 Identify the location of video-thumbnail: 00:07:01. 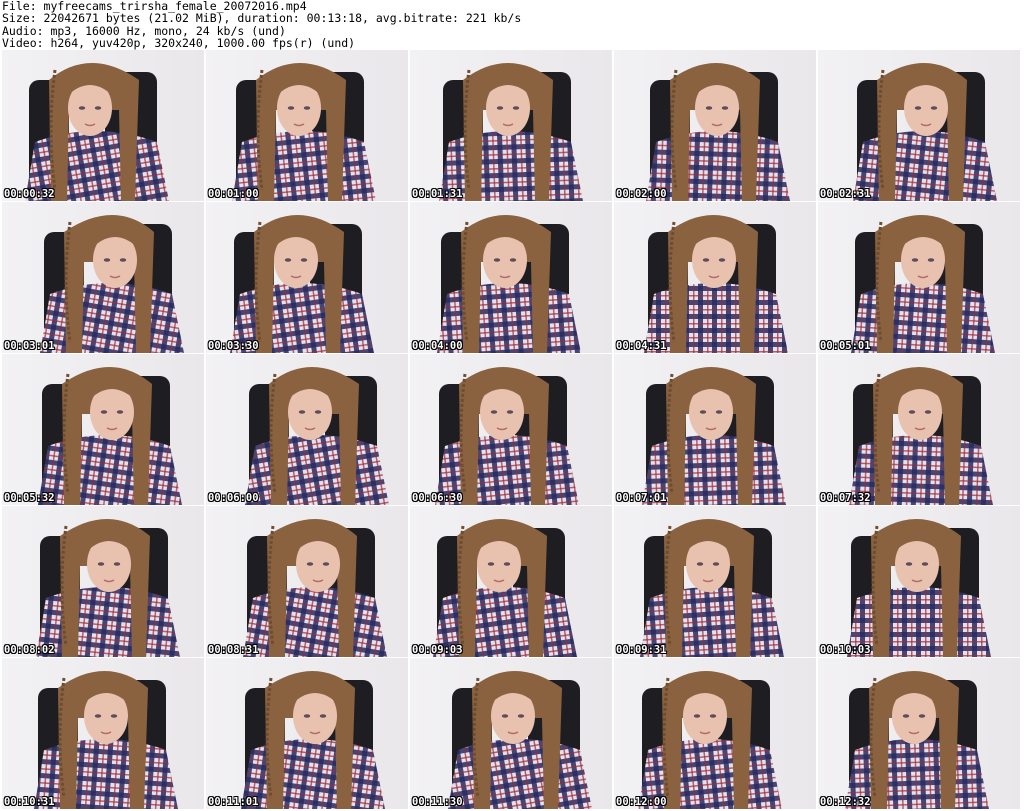
(715, 429).